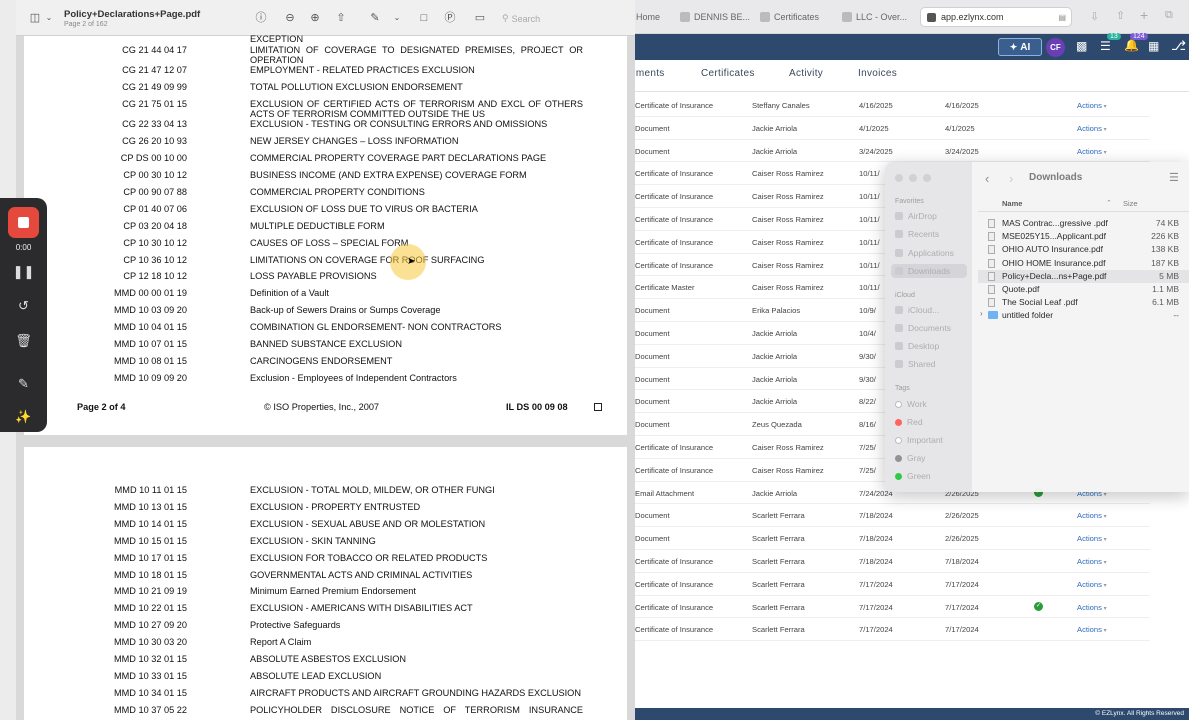 The height and width of the screenshot is (720, 1189). What do you see at coordinates (1153, 46) in the screenshot?
I see `grid-menu-icon: ▦` at bounding box center [1153, 46].